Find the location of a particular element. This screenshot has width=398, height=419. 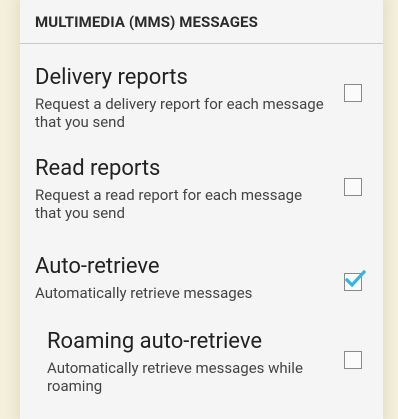

roaming-auto-retrieve-checkbox is located at coordinates (353, 360).